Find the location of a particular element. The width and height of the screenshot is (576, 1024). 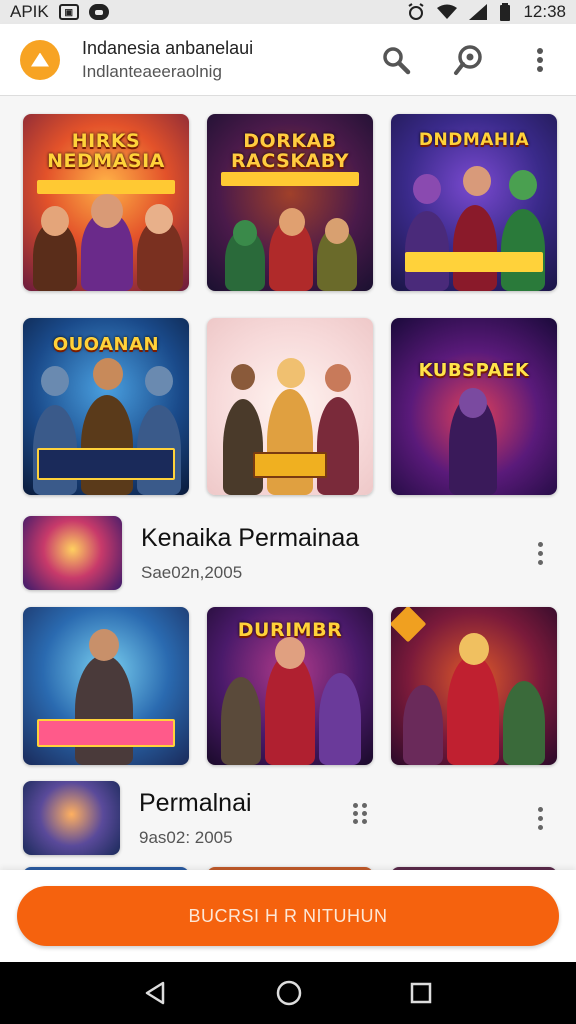

game-tile: DNDMAHIA is located at coordinates (474, 202).